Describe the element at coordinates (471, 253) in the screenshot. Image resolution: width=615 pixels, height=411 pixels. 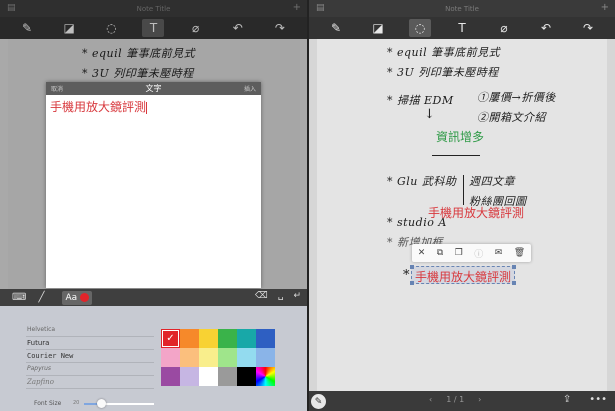
I see `context-menu: ✕ ⧉ ❐ ⓘ ✉ 🗑` at that location.